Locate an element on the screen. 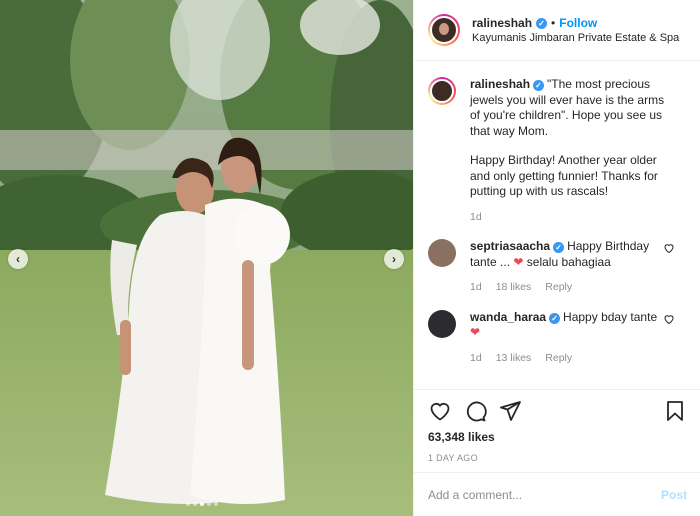 The width and height of the screenshot is (700, 516). comment-meta: 1d 18 likes Reply is located at coordinates (570, 288).